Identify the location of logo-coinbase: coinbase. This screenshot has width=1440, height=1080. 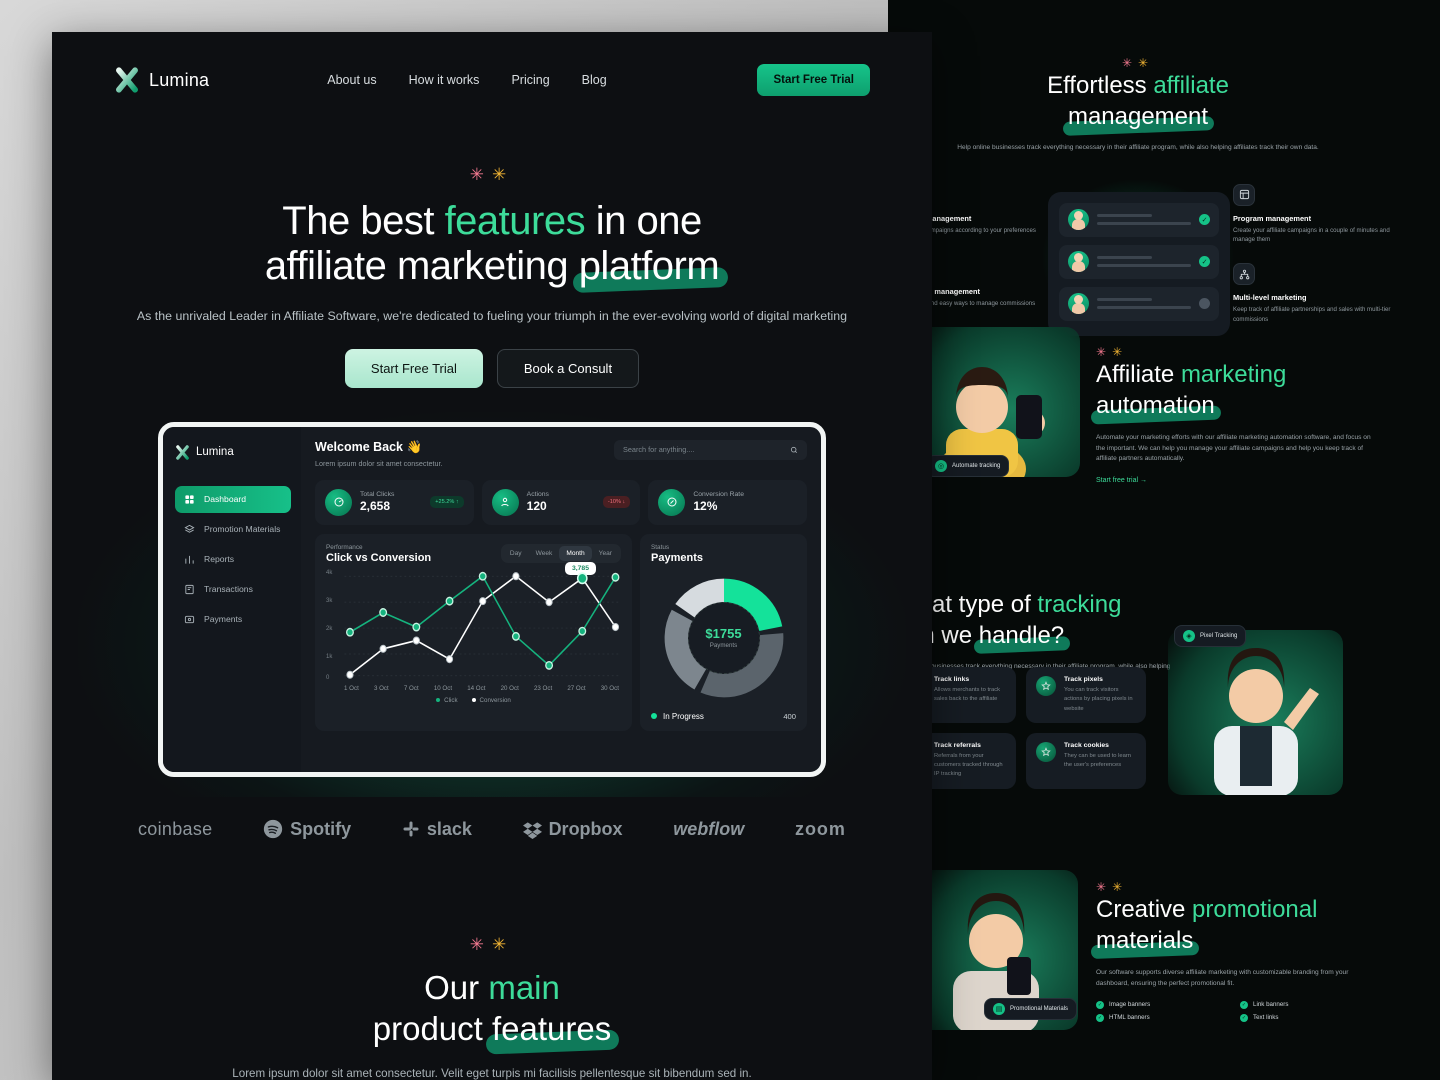
(175, 828).